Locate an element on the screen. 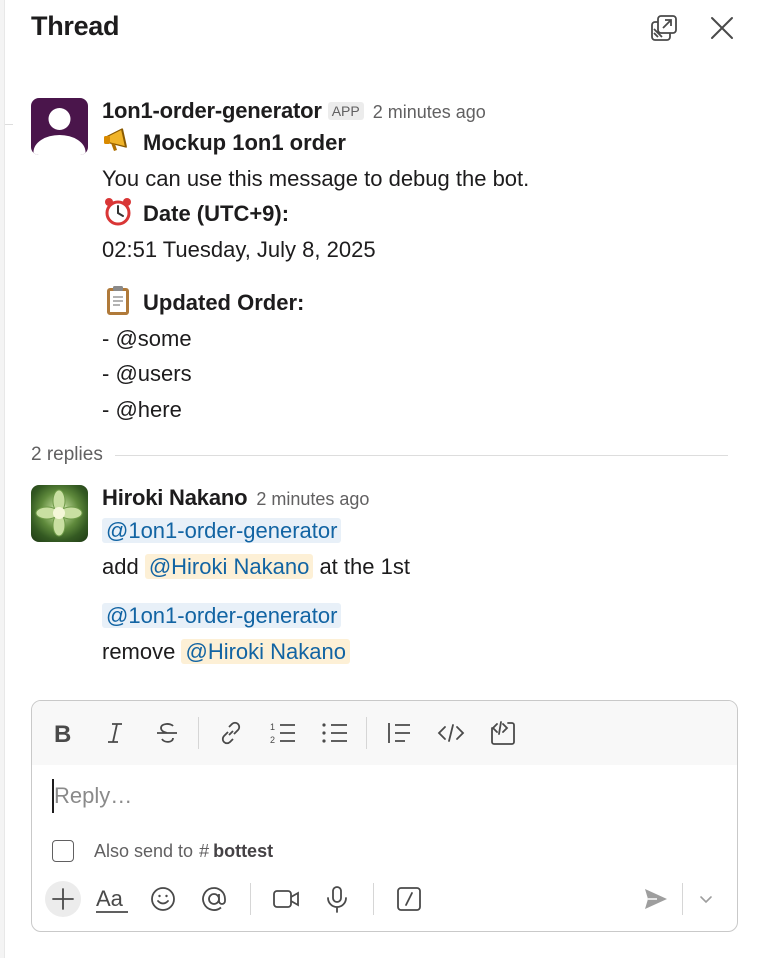 Image resolution: width=762 pixels, height=958 pixels. mention-button is located at coordinates (214, 899).